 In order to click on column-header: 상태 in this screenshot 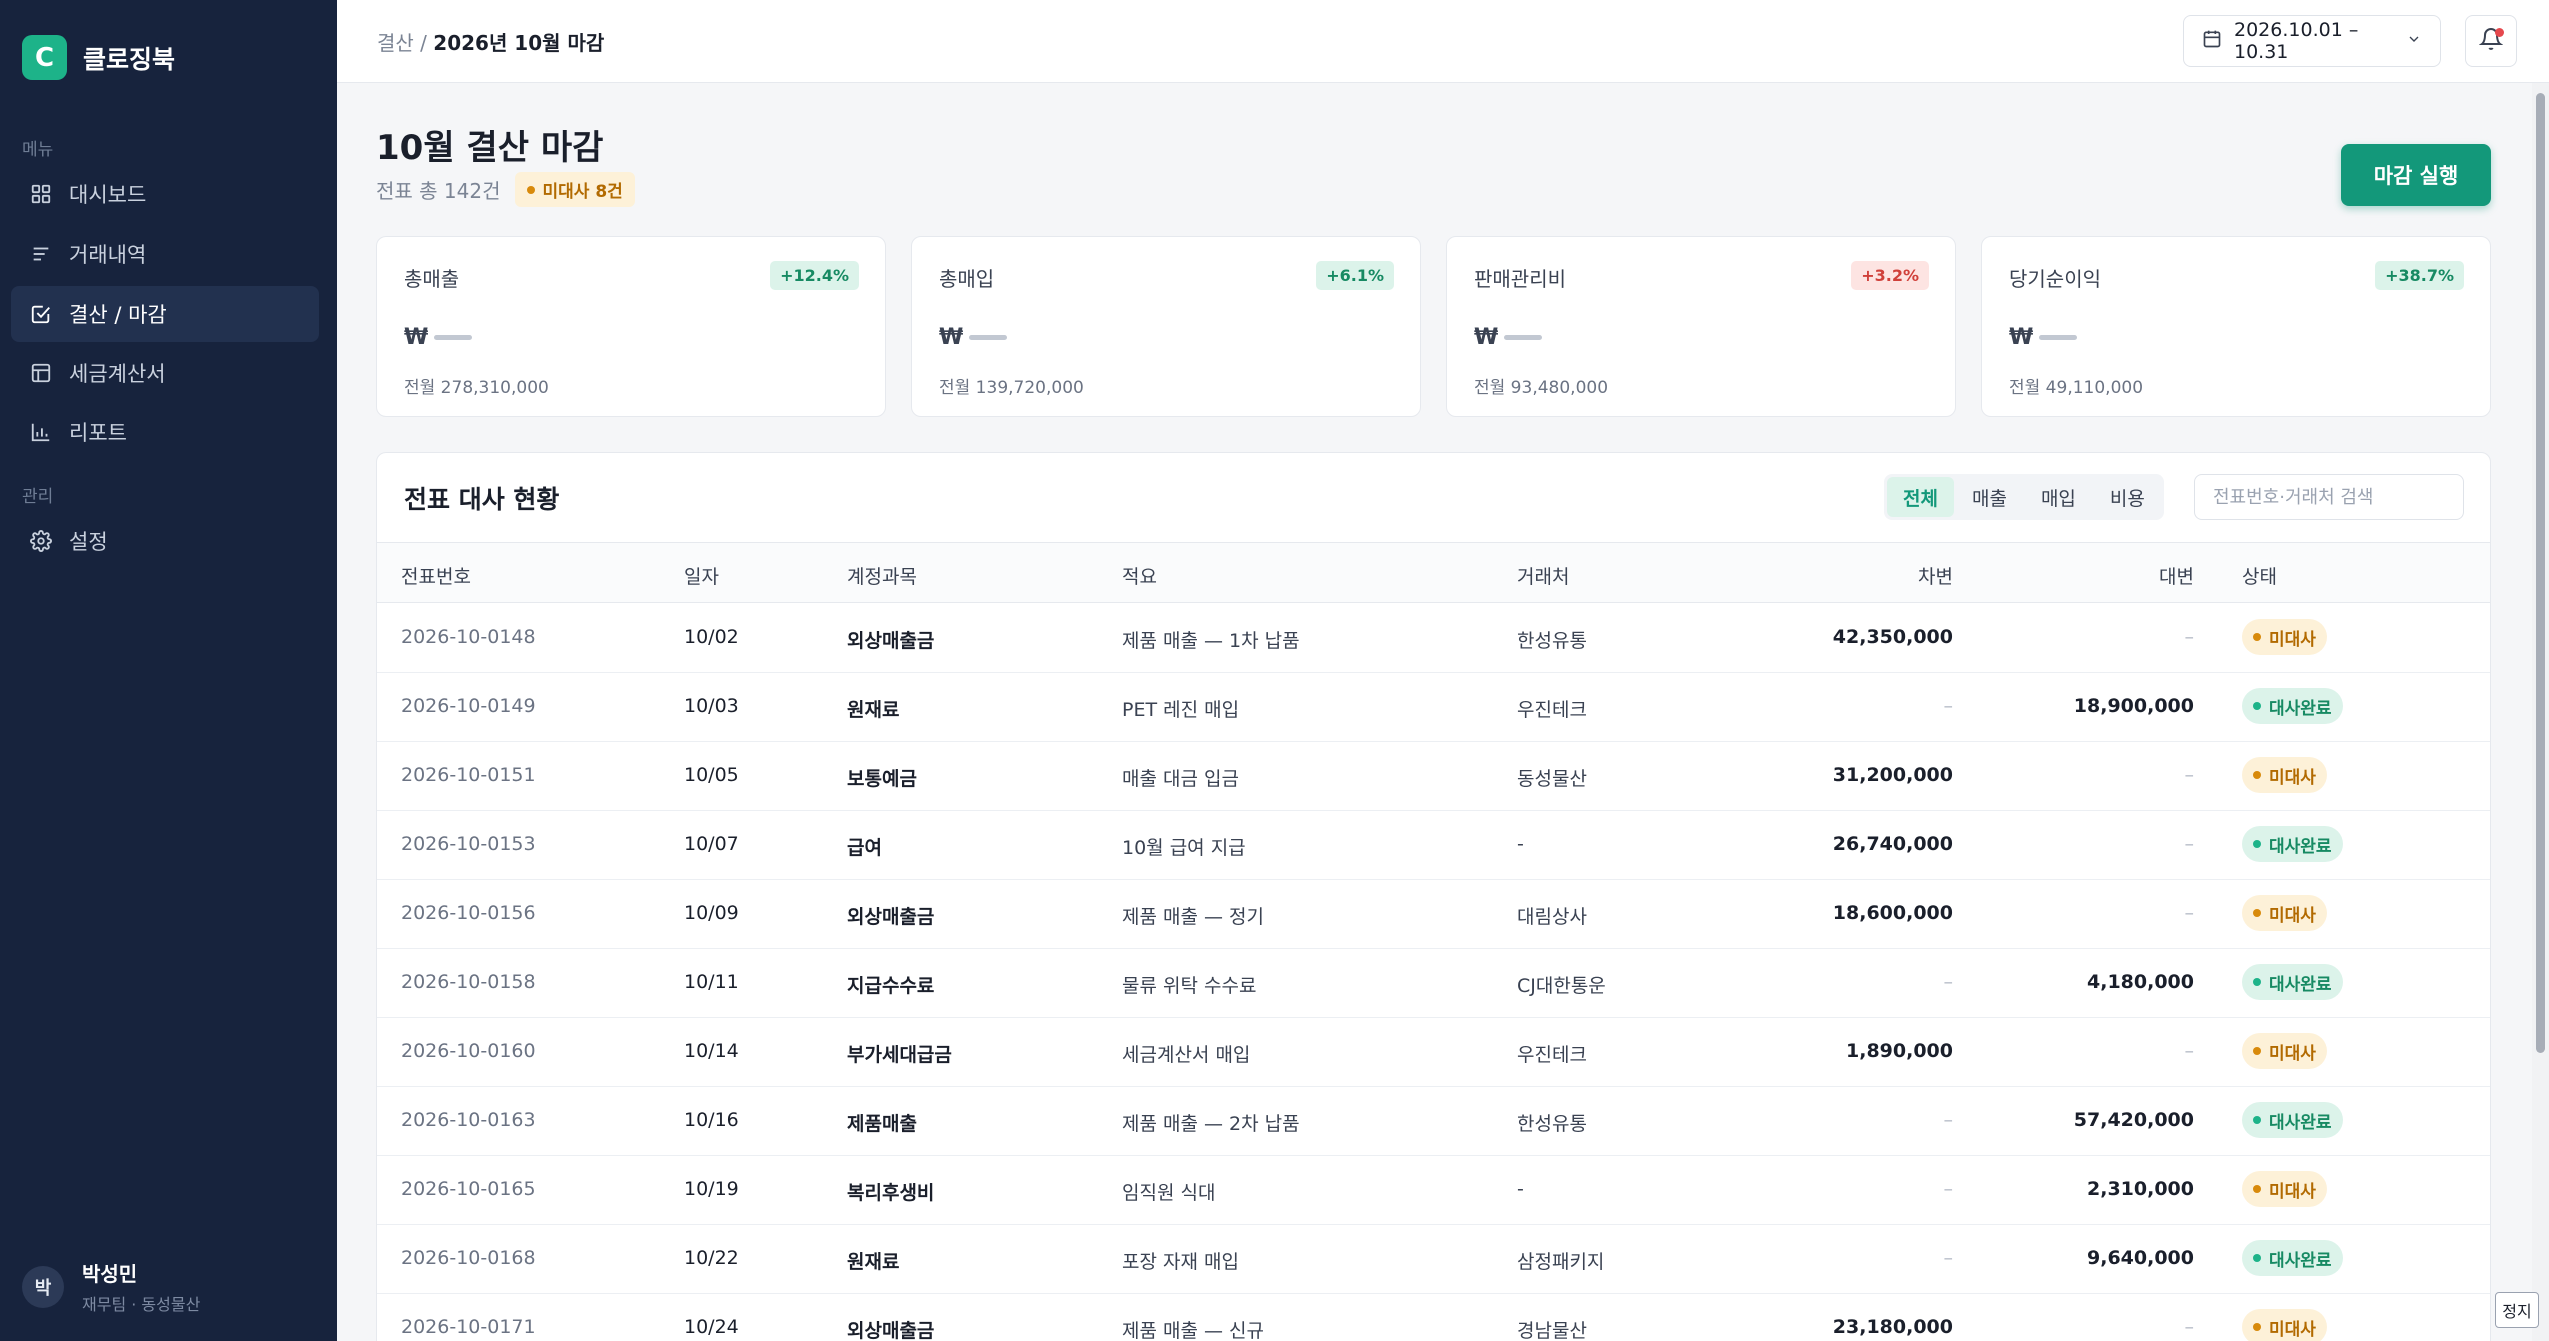, I will do `click(2259, 575)`.